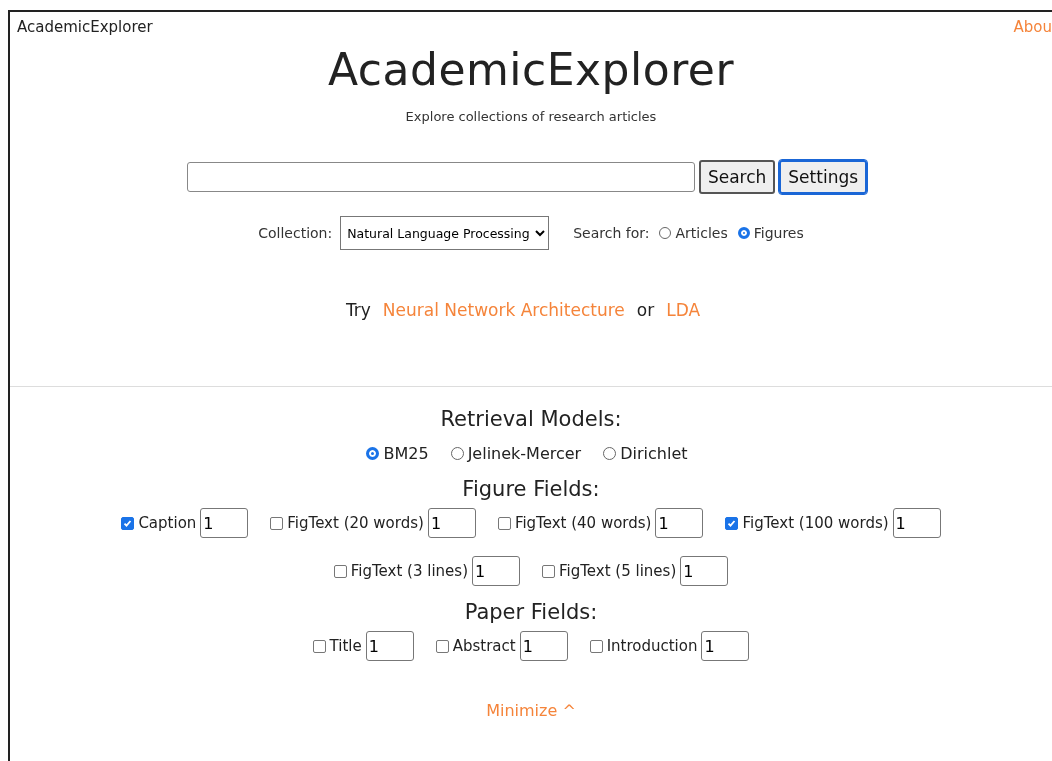 The width and height of the screenshot is (1052, 761). I want to click on radio-label: Jelinek-Mercer, so click(524, 453).